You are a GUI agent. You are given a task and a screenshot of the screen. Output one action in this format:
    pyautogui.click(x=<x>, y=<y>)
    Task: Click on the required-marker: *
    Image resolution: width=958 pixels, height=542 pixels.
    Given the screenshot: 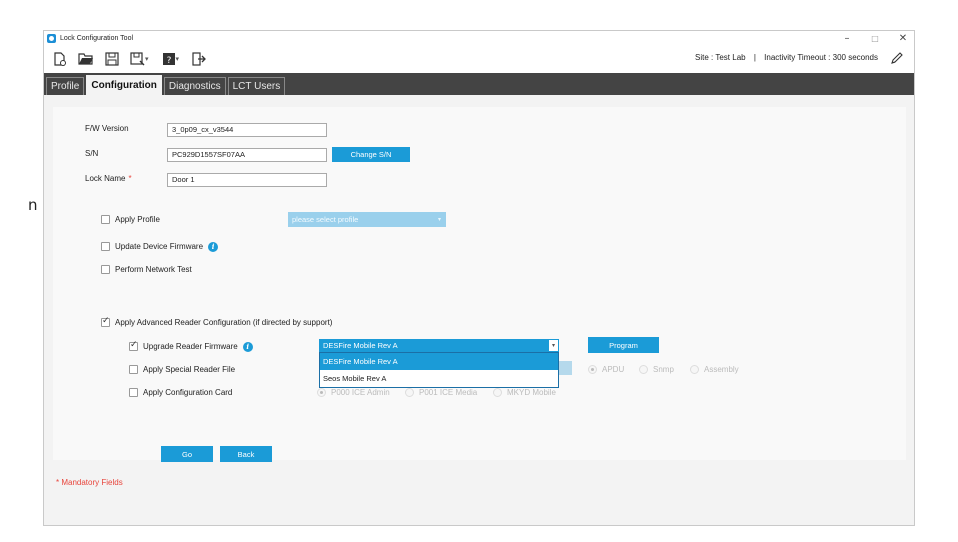 What is the action you would take?
    pyautogui.click(x=130, y=178)
    